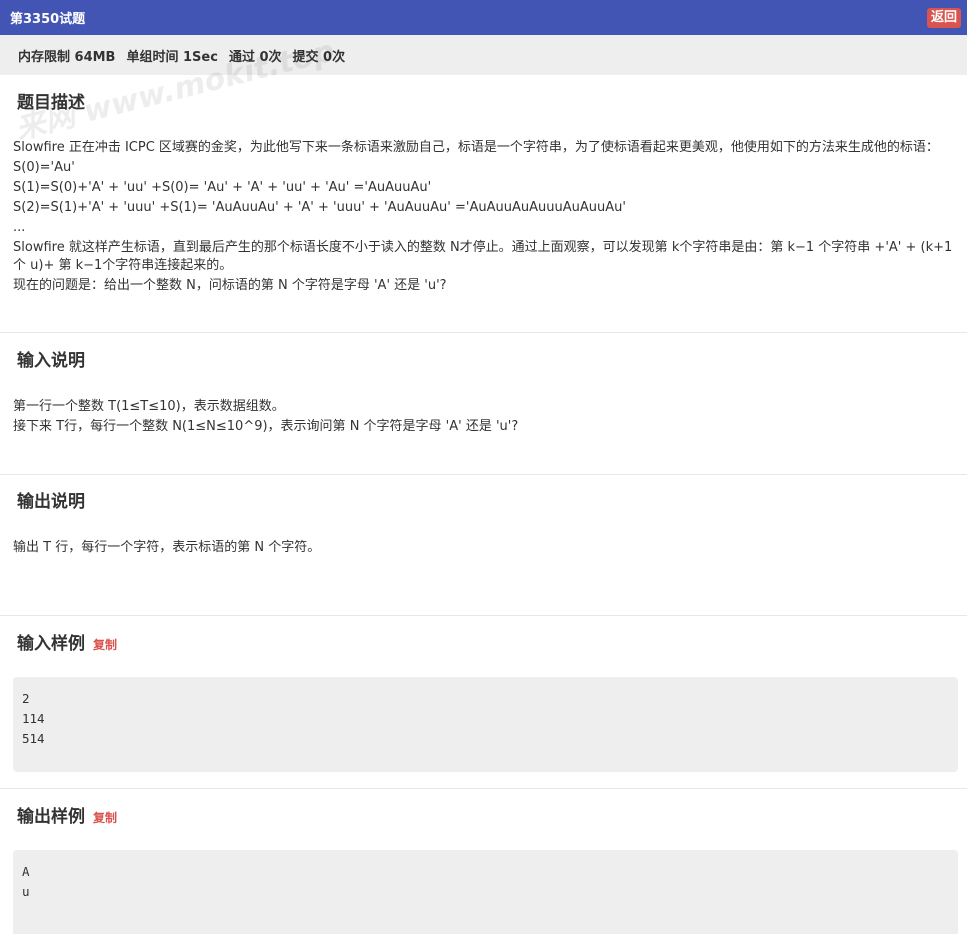  What do you see at coordinates (105, 644) in the screenshot?
I see `copy-input-button: 复制` at bounding box center [105, 644].